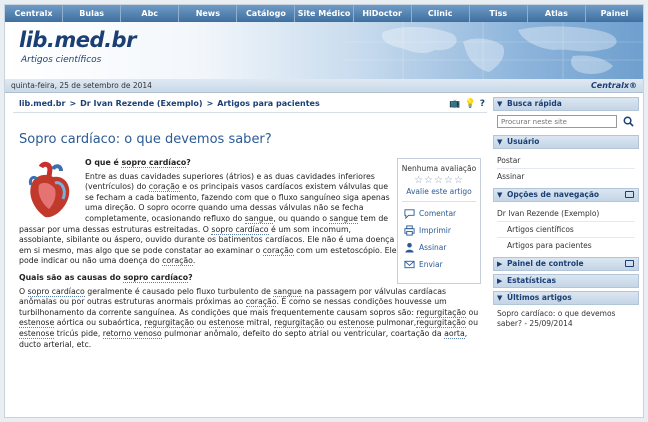 The height and width of the screenshot is (422, 648). I want to click on site-subtitle: Artigos científicos, so click(61, 60).